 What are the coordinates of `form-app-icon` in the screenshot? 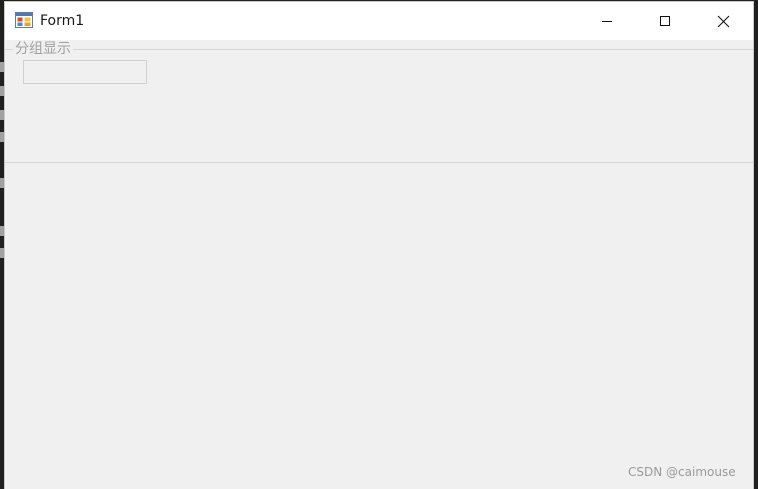 It's located at (24, 20).